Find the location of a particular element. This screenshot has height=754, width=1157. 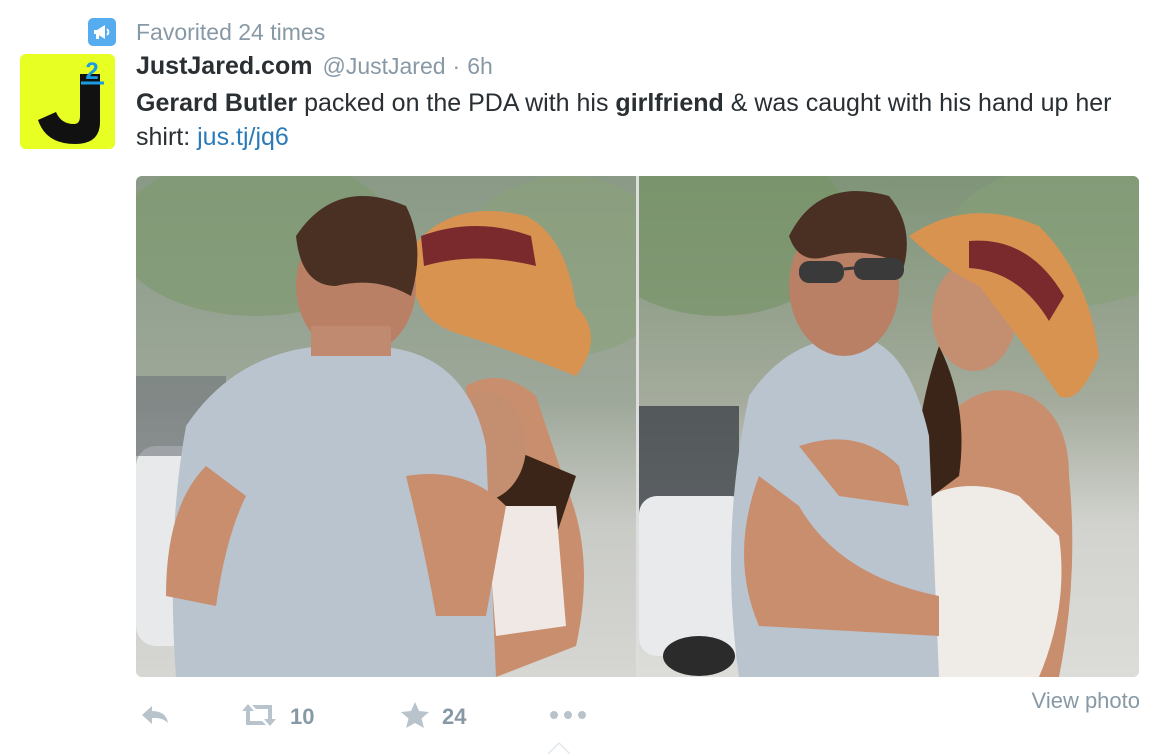

tweet-actions: 10 24 View photo is located at coordinates (640, 711).